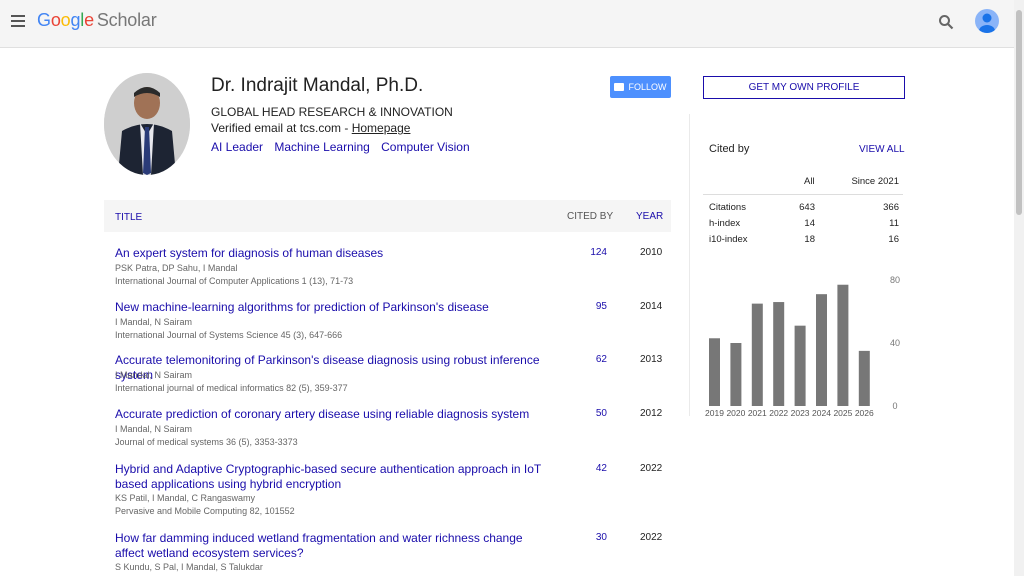 The image size is (1024, 576). What do you see at coordinates (891, 207) in the screenshot?
I see `metric-since-value: 366` at bounding box center [891, 207].